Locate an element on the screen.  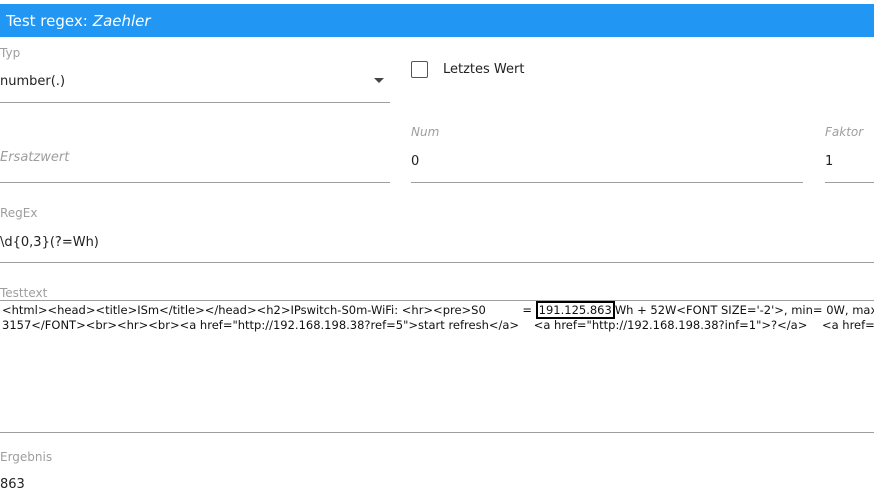
faktor-label: Faktor is located at coordinates (844, 132).